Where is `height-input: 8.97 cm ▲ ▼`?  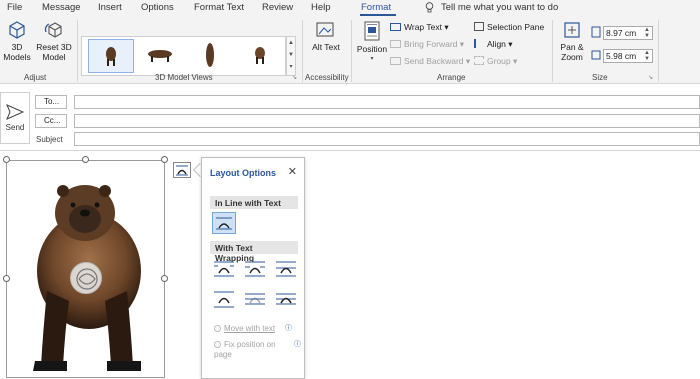
height-input: 8.97 cm ▲ ▼ is located at coordinates (628, 33).